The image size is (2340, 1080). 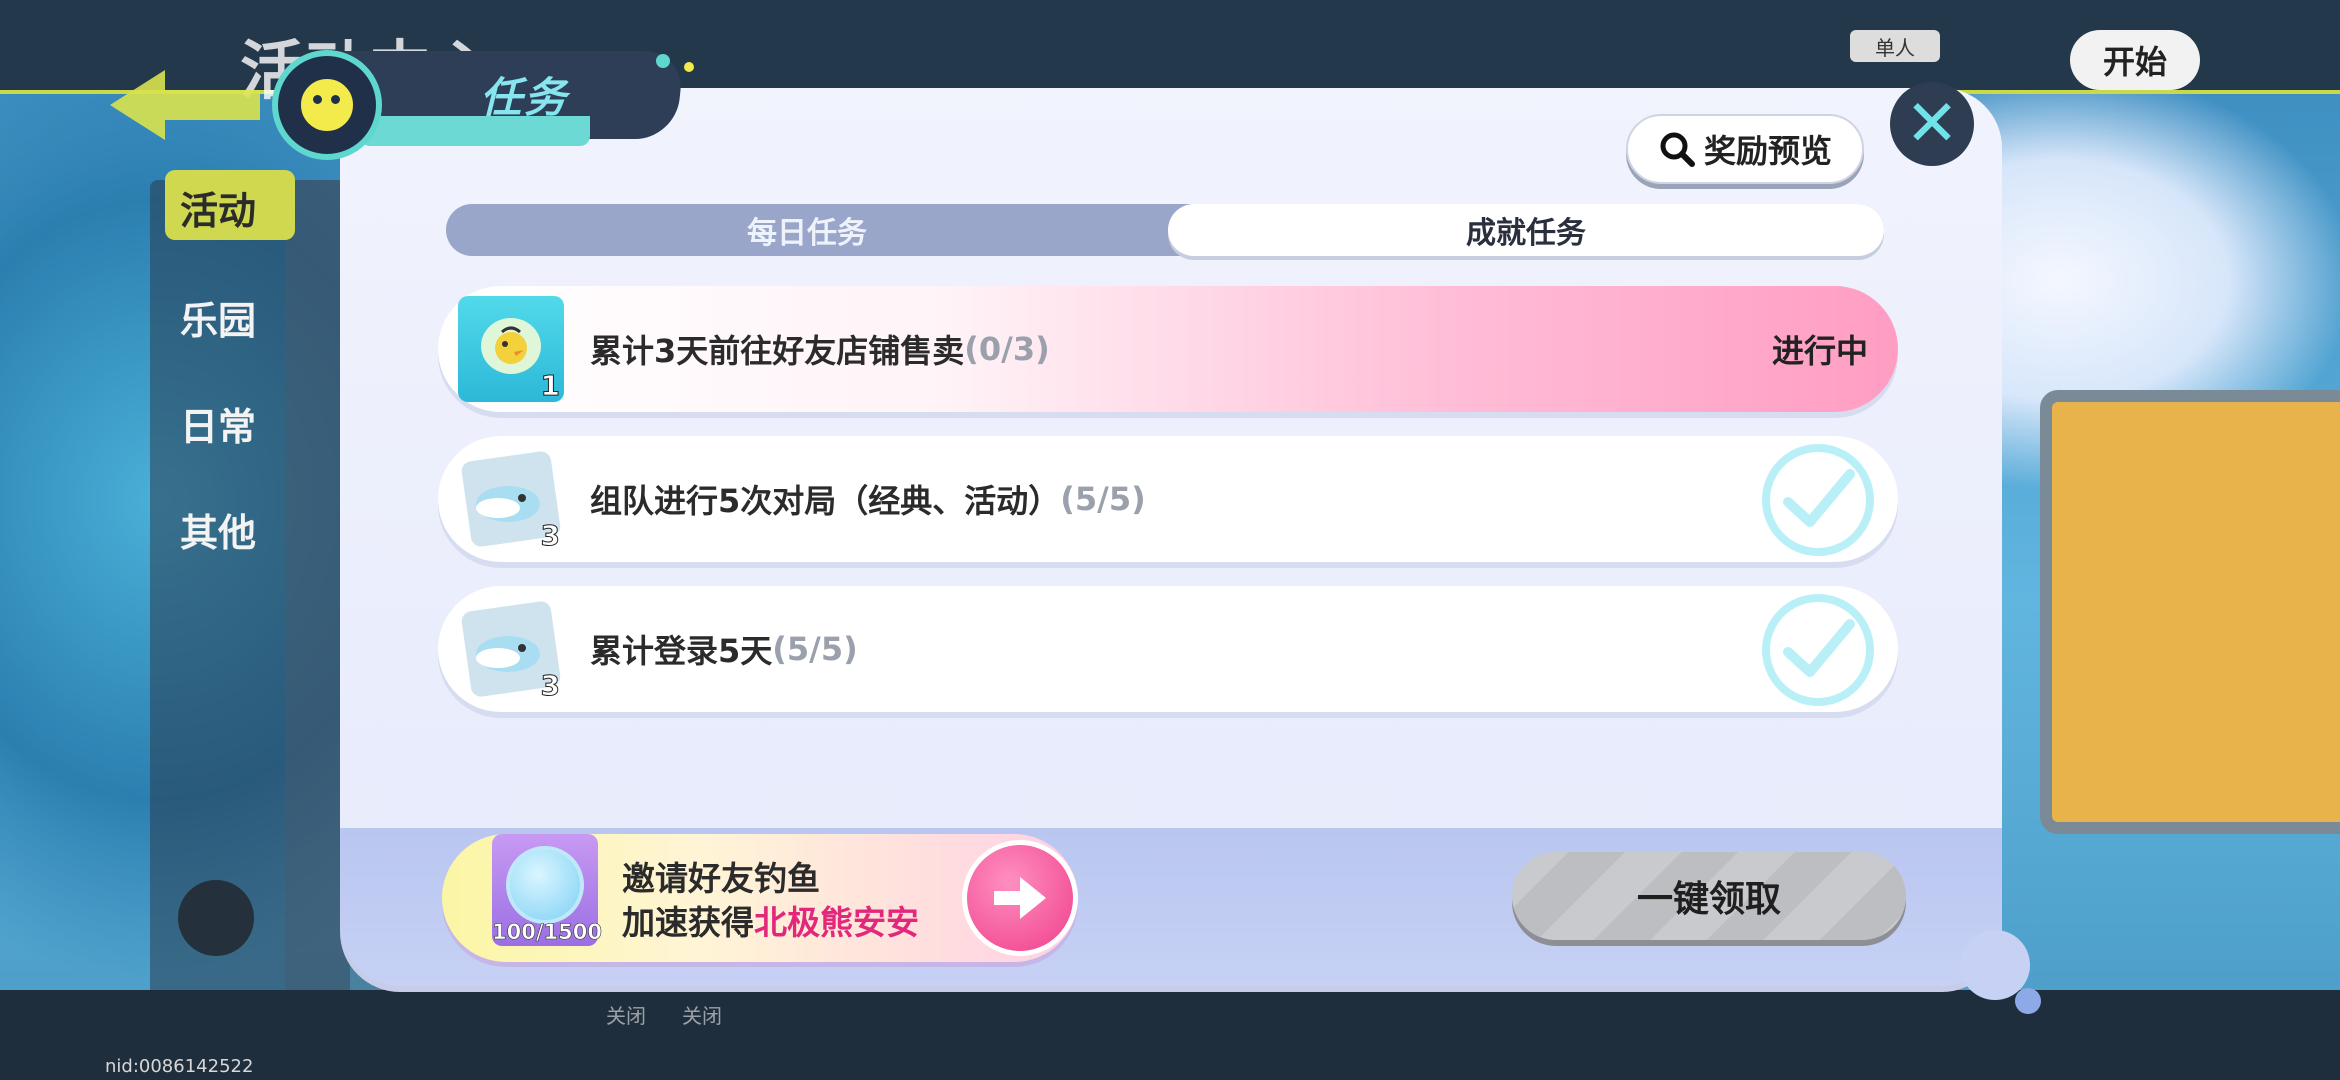 I want to click on task-description: 累计登录5天, so click(x=681, y=651).